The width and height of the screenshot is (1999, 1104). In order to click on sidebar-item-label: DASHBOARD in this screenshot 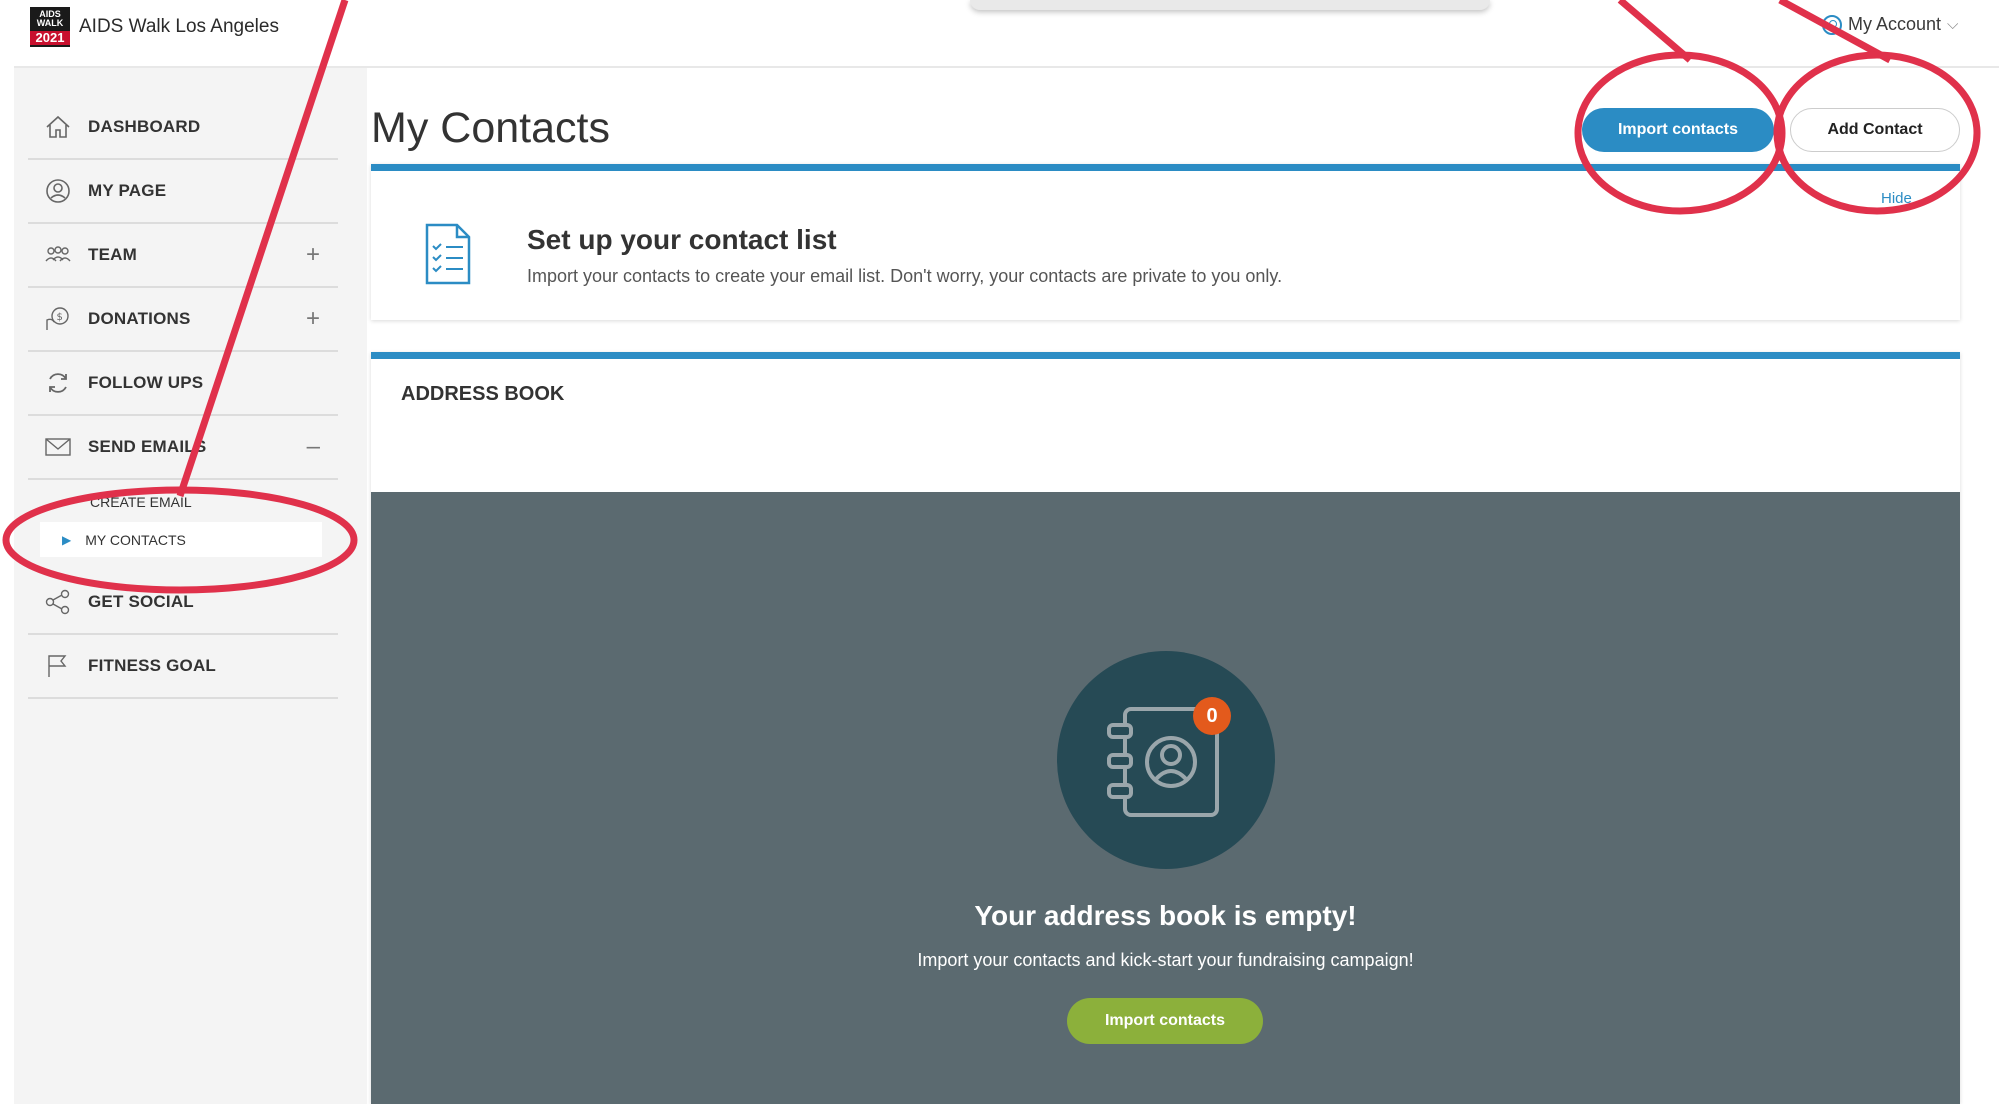, I will do `click(144, 126)`.